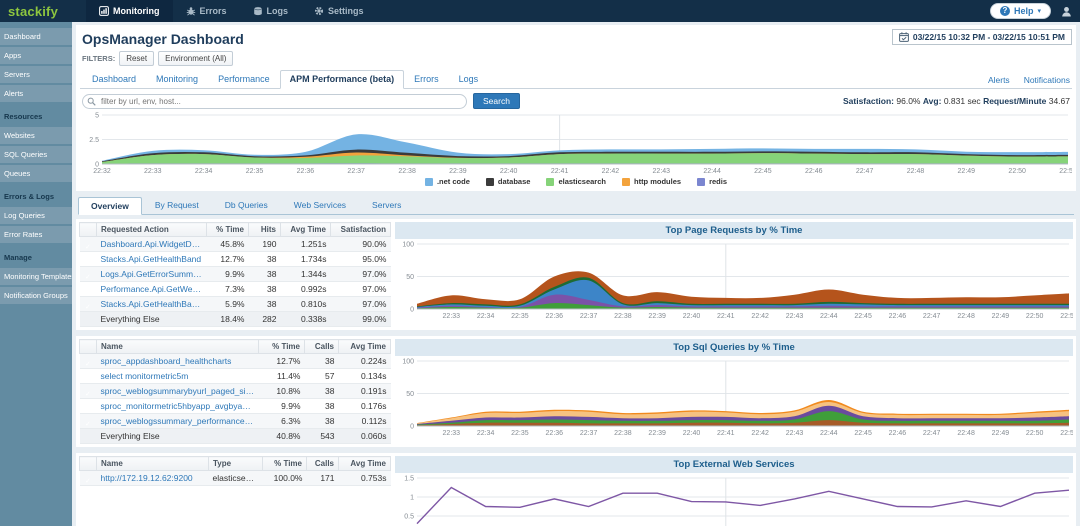 Image resolution: width=1080 pixels, height=526 pixels. What do you see at coordinates (1066, 11) in the screenshot?
I see `user-icon` at bounding box center [1066, 11].